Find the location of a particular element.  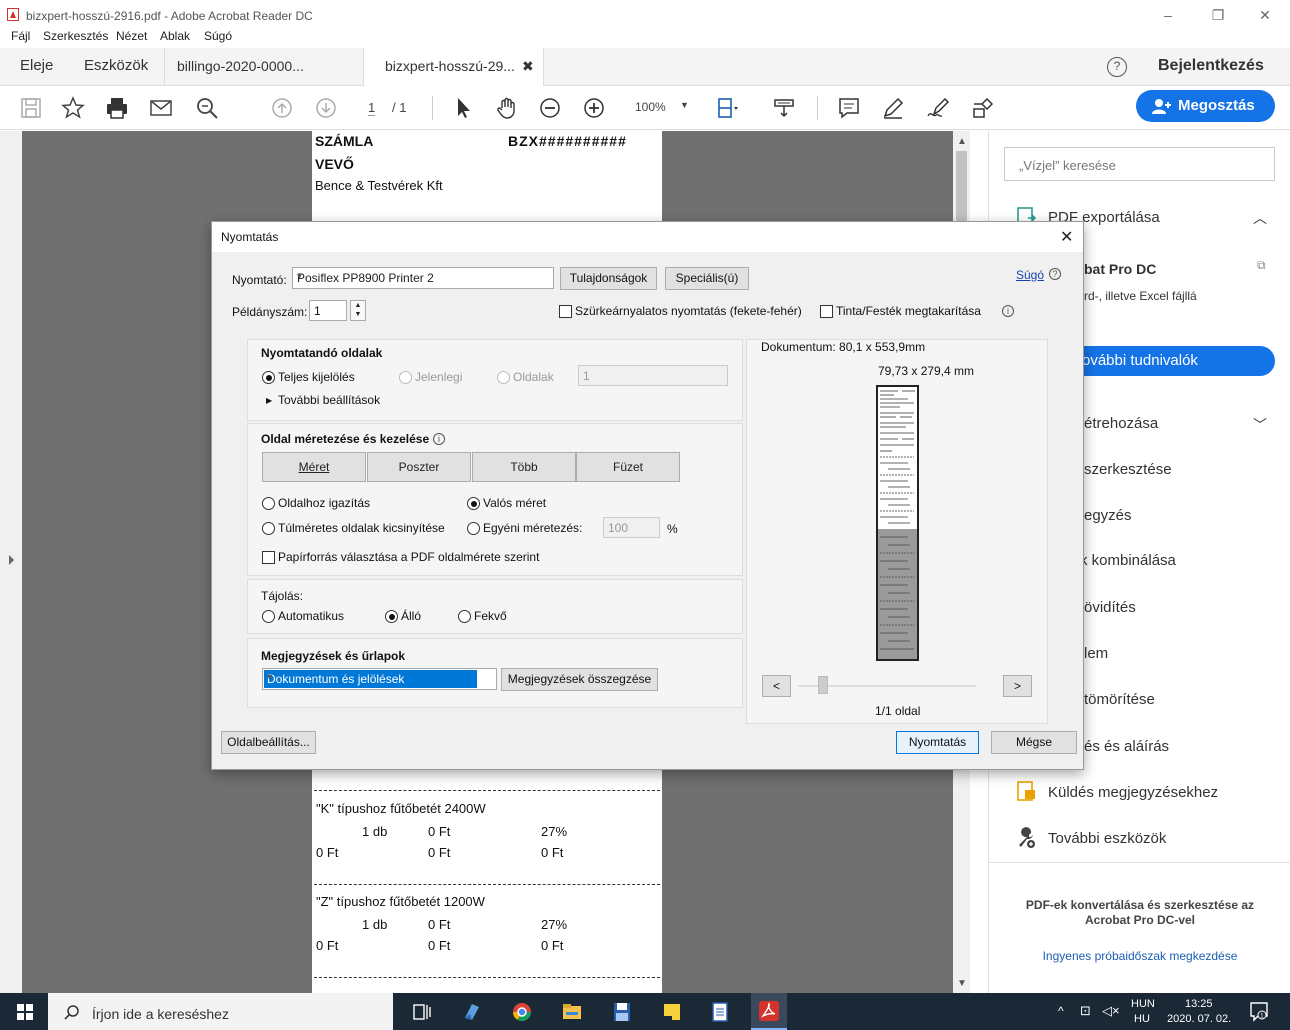

keyboard-layout-indicator: HU is located at coordinates (1142, 1019).